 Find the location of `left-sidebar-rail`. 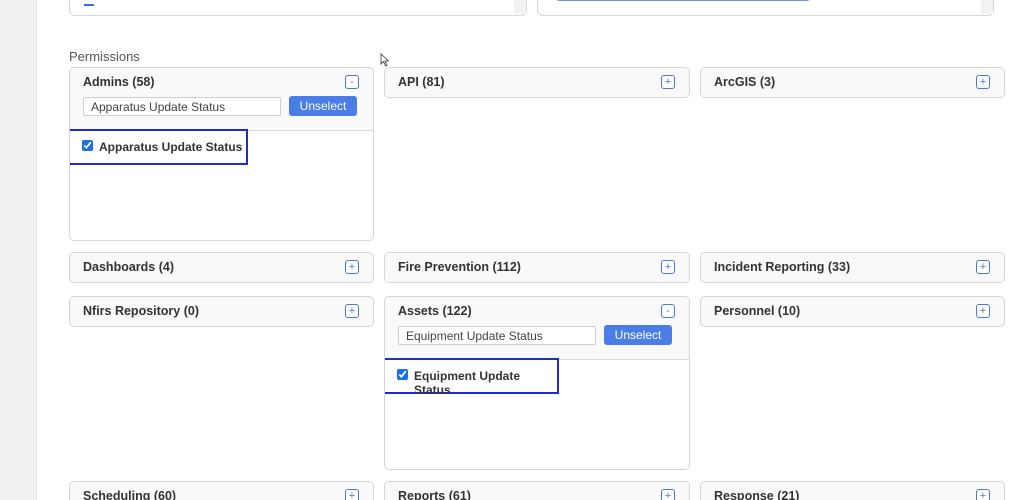

left-sidebar-rail is located at coordinates (18, 250).